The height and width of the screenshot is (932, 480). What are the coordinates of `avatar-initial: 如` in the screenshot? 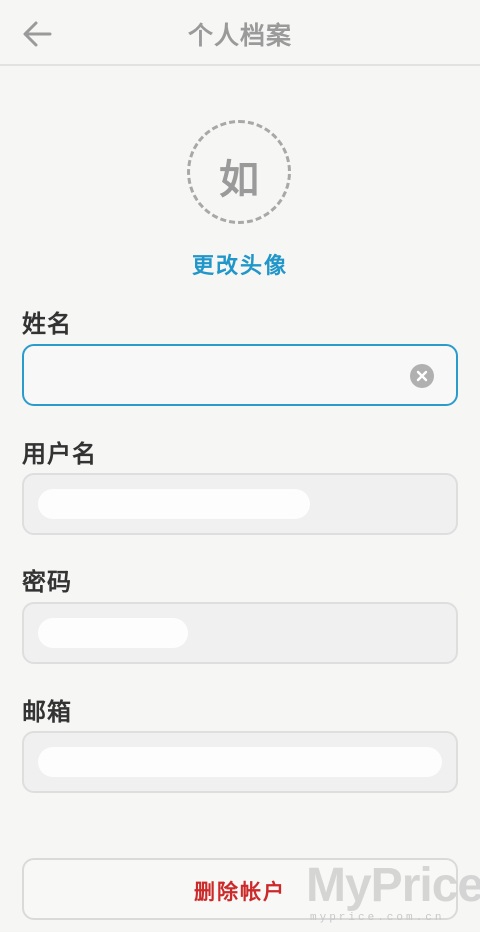 It's located at (239, 180).